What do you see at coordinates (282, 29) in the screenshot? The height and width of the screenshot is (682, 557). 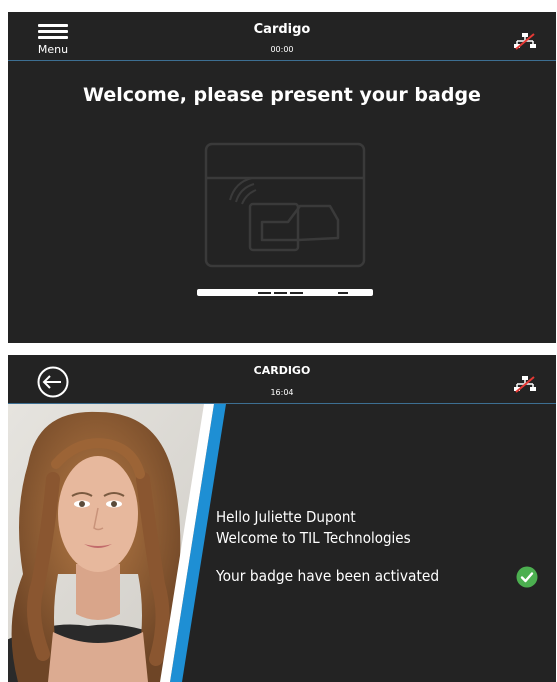 I see `app-title: Cardigo` at bounding box center [282, 29].